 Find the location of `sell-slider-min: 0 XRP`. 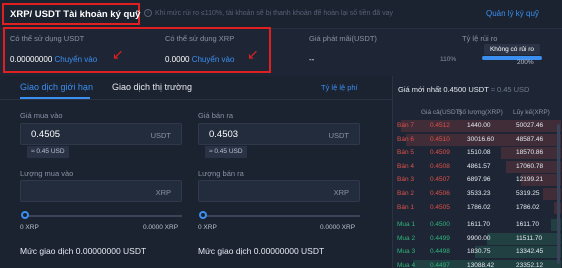

sell-slider-min: 0 XRP is located at coordinates (207, 227).